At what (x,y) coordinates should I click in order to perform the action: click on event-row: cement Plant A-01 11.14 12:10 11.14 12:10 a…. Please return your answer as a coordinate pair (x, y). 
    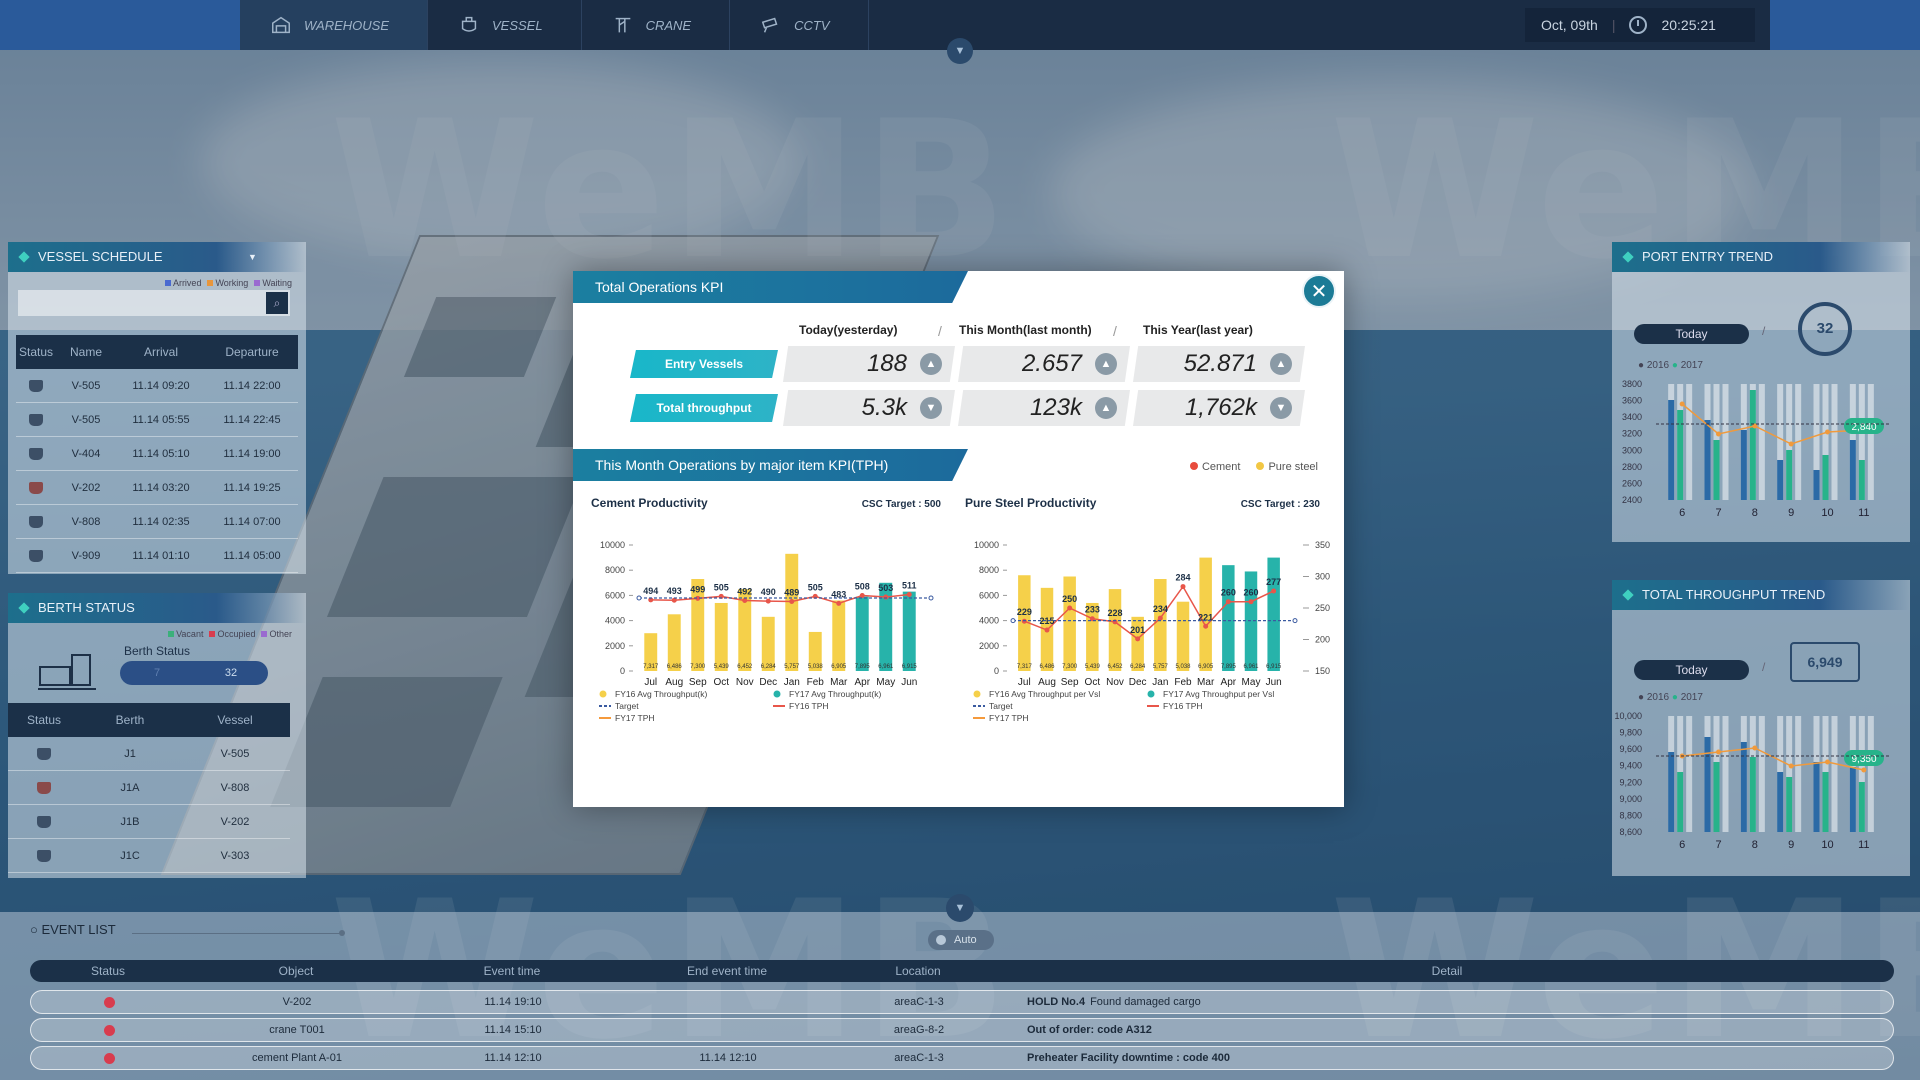
    Looking at the image, I should click on (962, 1058).